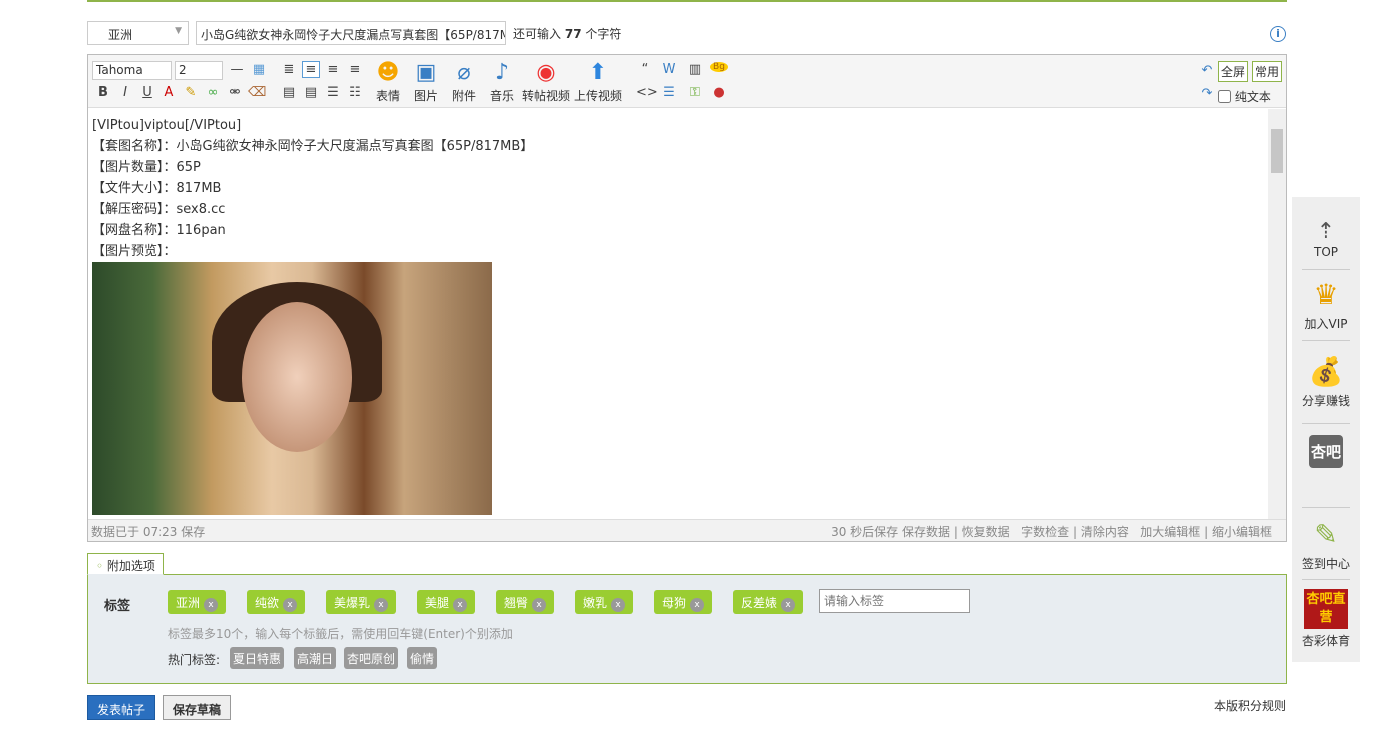  What do you see at coordinates (119, 70) in the screenshot?
I see `font-value: Tahoma` at bounding box center [119, 70].